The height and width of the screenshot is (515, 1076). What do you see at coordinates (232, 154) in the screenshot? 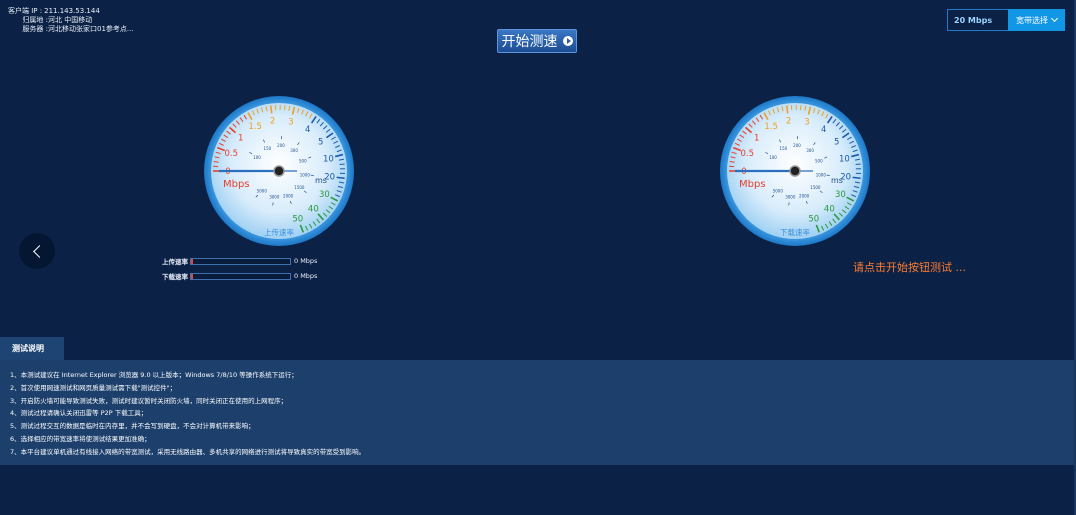
I see `upload-gauge-tick-label: 0.5` at bounding box center [232, 154].